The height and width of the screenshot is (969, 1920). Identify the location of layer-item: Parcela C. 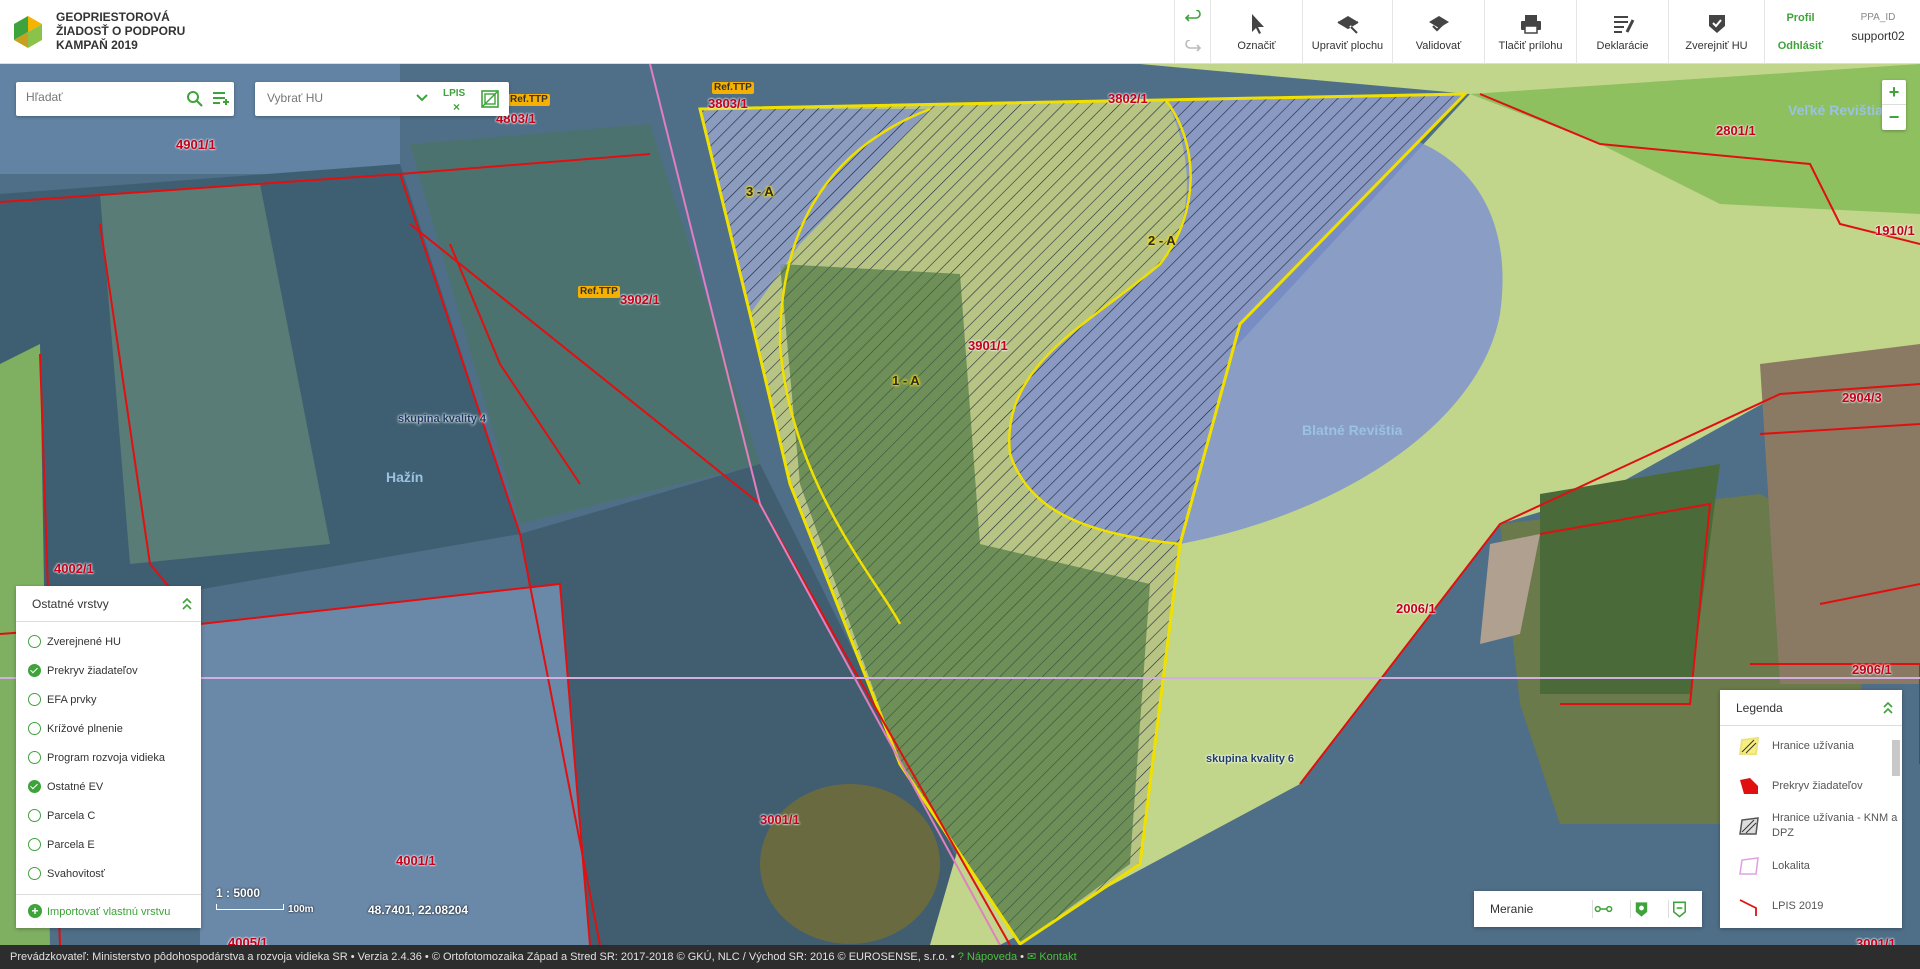
(108, 816).